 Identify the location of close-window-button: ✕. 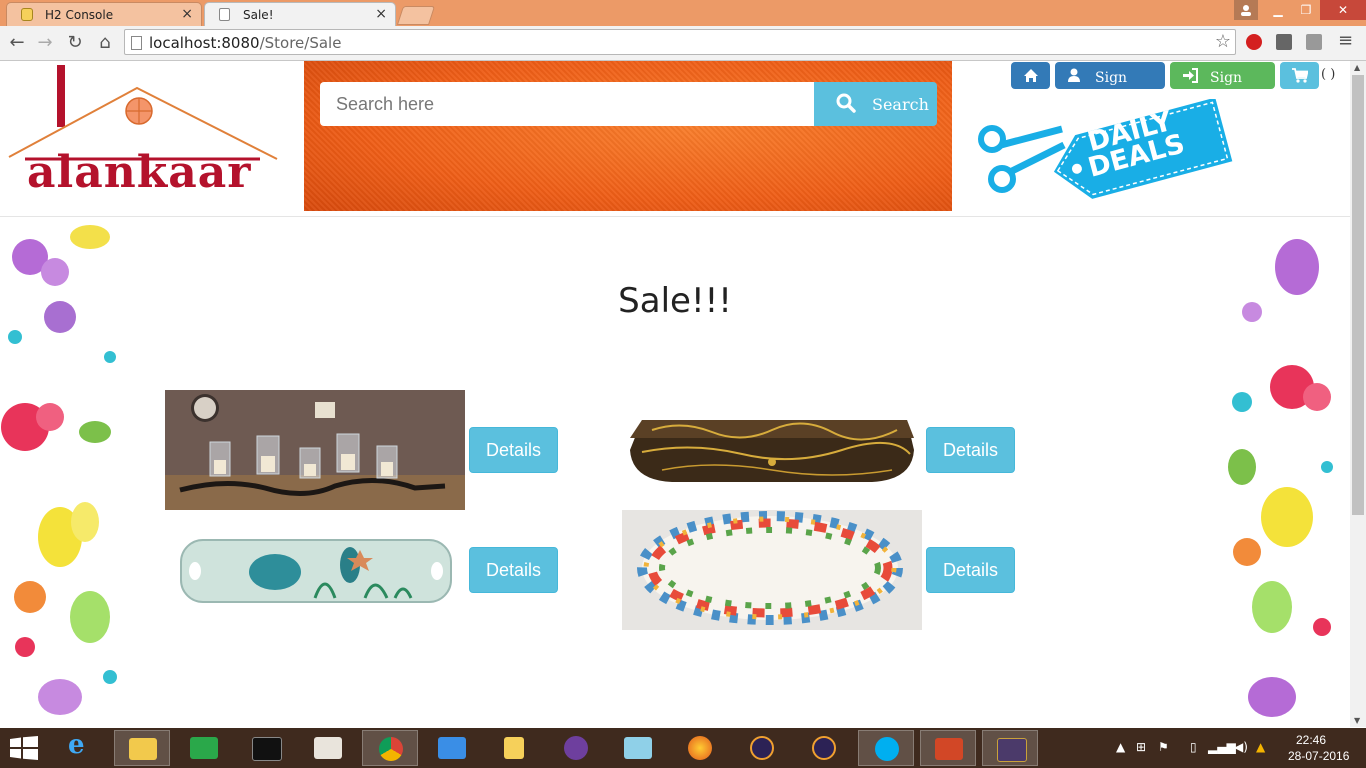
(1343, 10).